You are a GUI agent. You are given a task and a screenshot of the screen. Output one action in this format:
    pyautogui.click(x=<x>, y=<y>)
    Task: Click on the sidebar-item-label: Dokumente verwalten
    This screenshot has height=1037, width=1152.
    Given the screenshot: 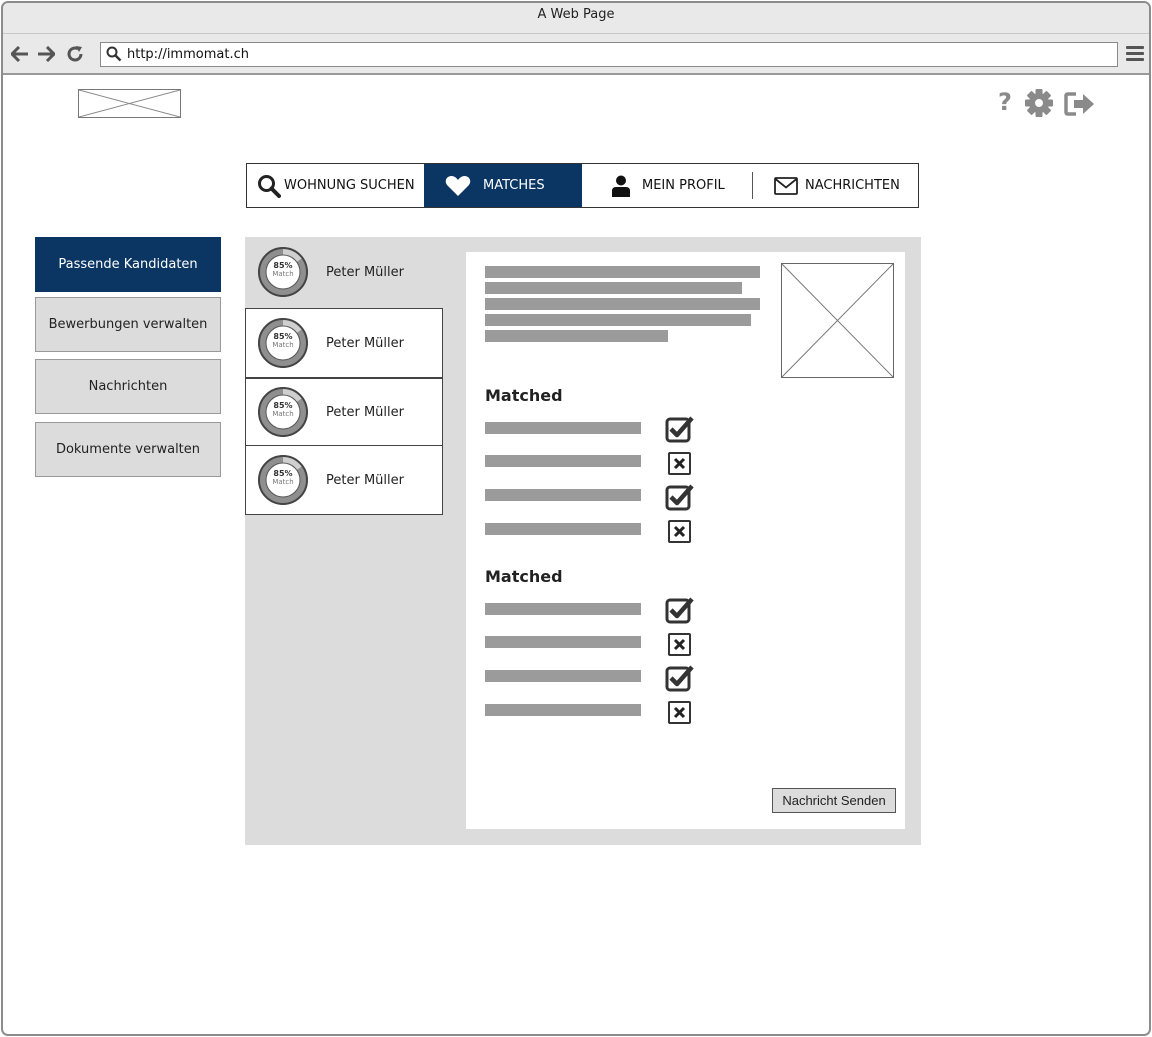 What is the action you would take?
    pyautogui.click(x=128, y=449)
    